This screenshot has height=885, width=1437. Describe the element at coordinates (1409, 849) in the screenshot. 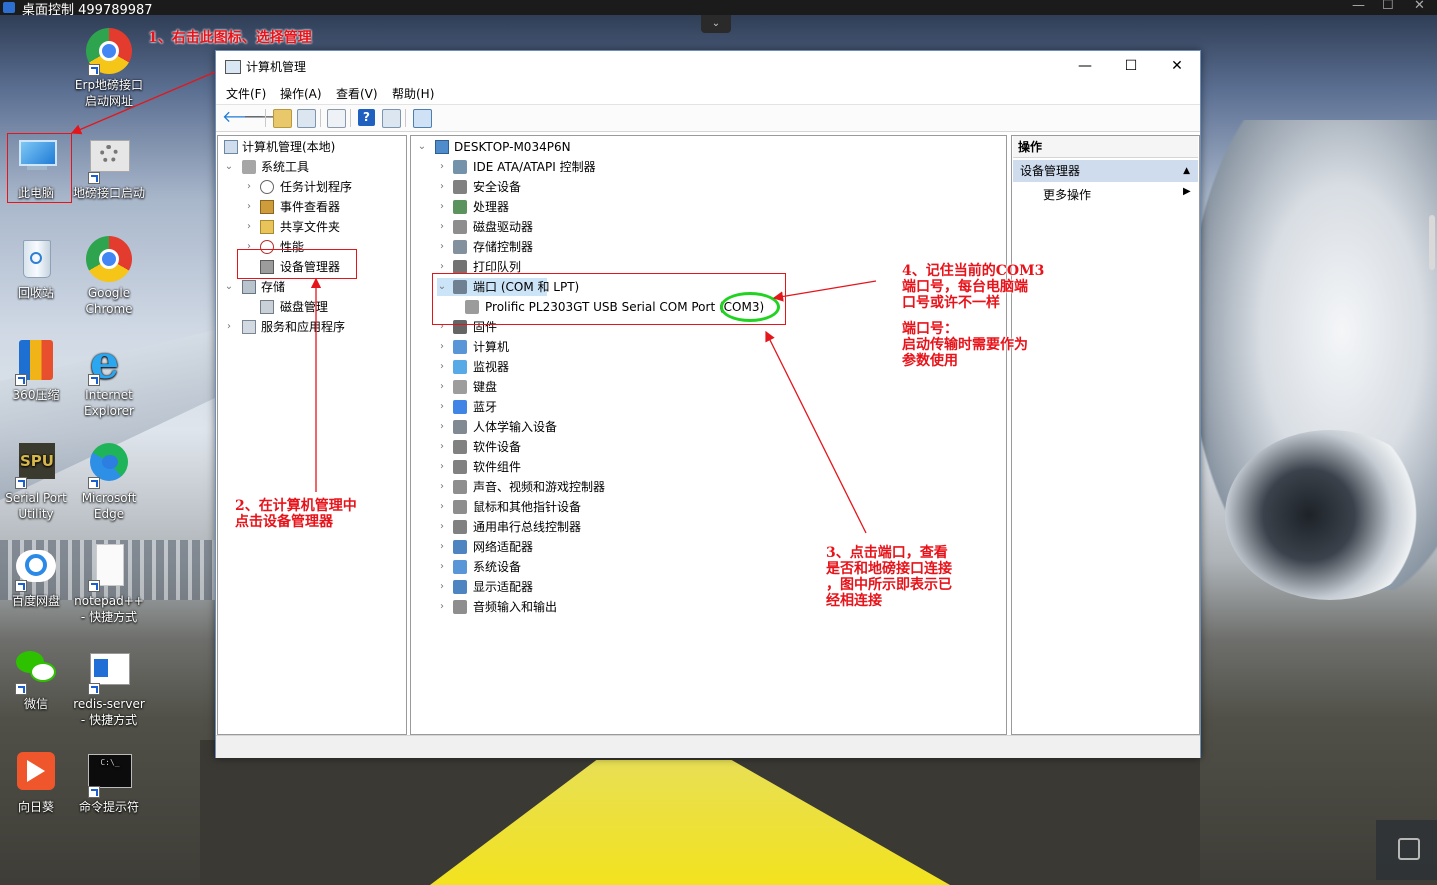

I see `screen-icon` at that location.